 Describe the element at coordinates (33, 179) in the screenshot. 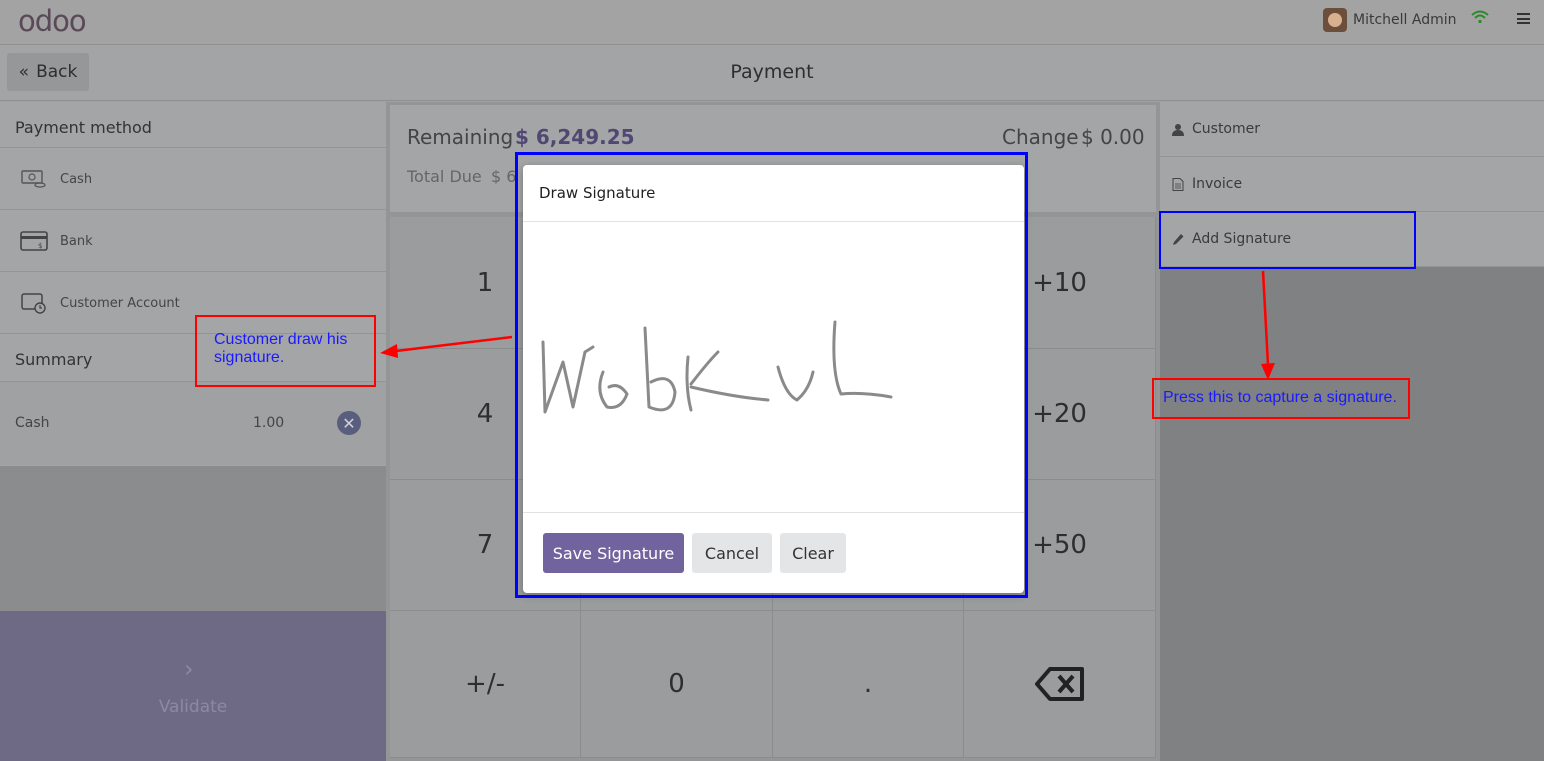

I see `cash-icon` at that location.